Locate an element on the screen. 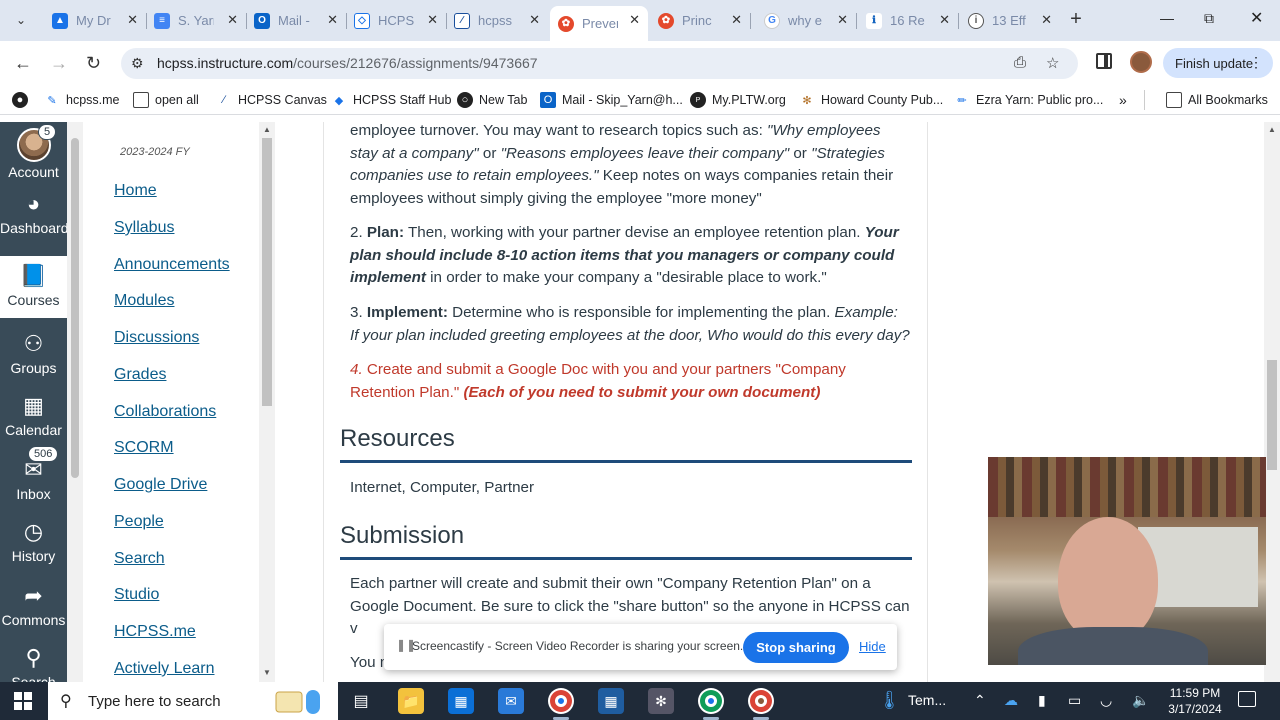 The width and height of the screenshot is (1280, 720). chrome-profile-icon is located at coordinates (761, 704).